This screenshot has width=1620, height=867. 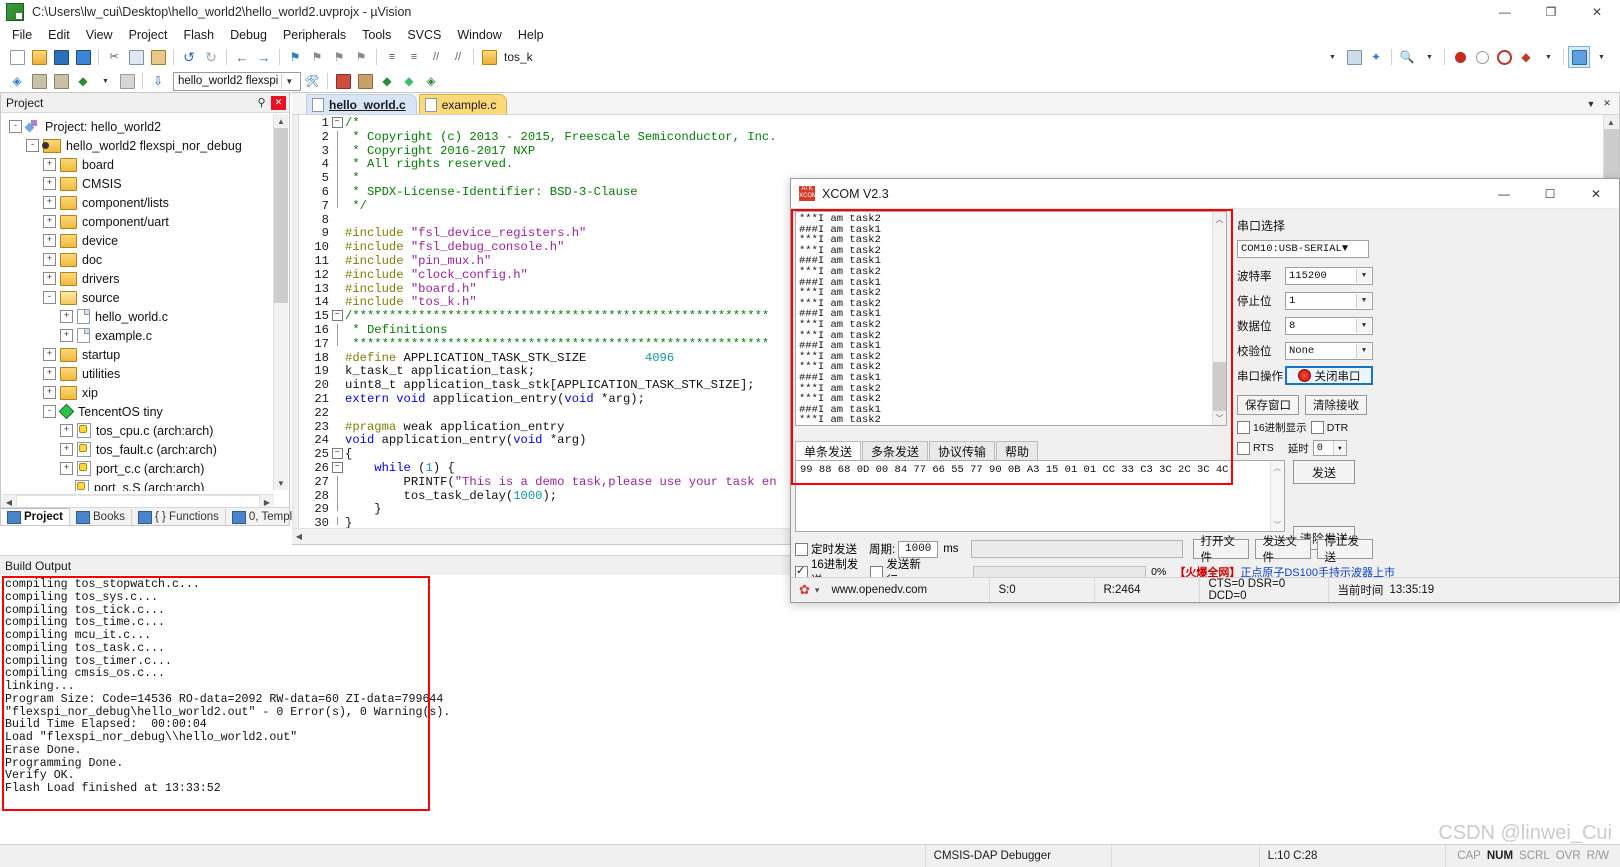 I want to click on tree-item: + port_c.c (arch:arch), so click(x=145, y=468).